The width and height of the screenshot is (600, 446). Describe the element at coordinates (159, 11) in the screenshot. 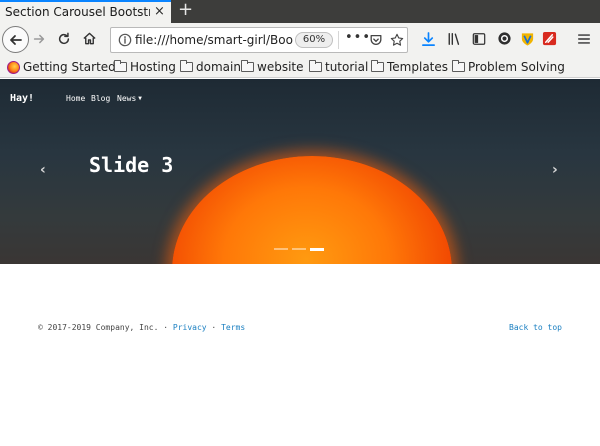

I see `close-tab-icon: ×` at that location.